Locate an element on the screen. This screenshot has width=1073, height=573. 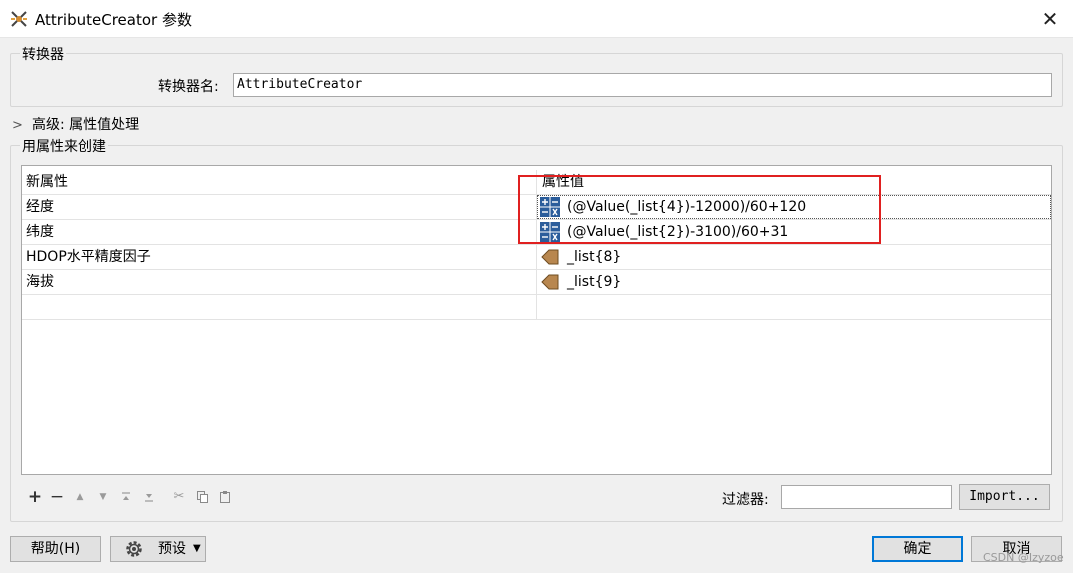
move-bottom-icon is located at coordinates (149, 498).